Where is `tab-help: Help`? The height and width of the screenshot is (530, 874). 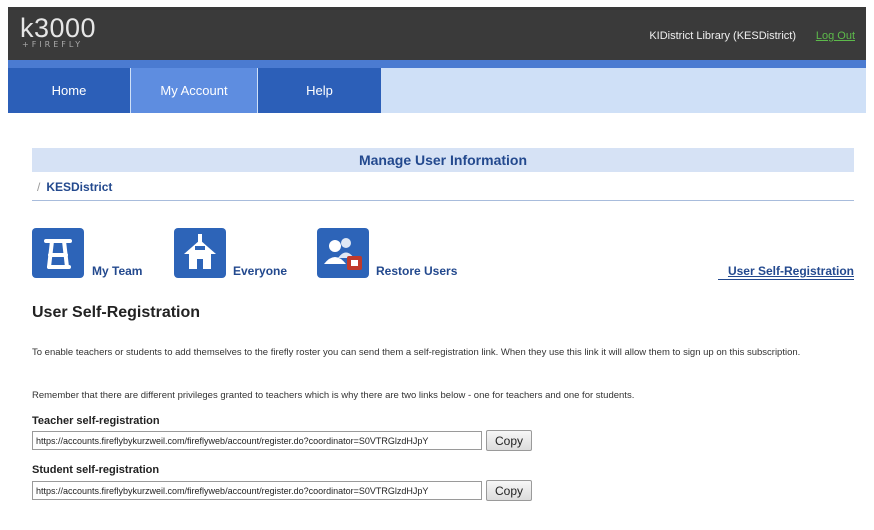 tab-help: Help is located at coordinates (319, 90).